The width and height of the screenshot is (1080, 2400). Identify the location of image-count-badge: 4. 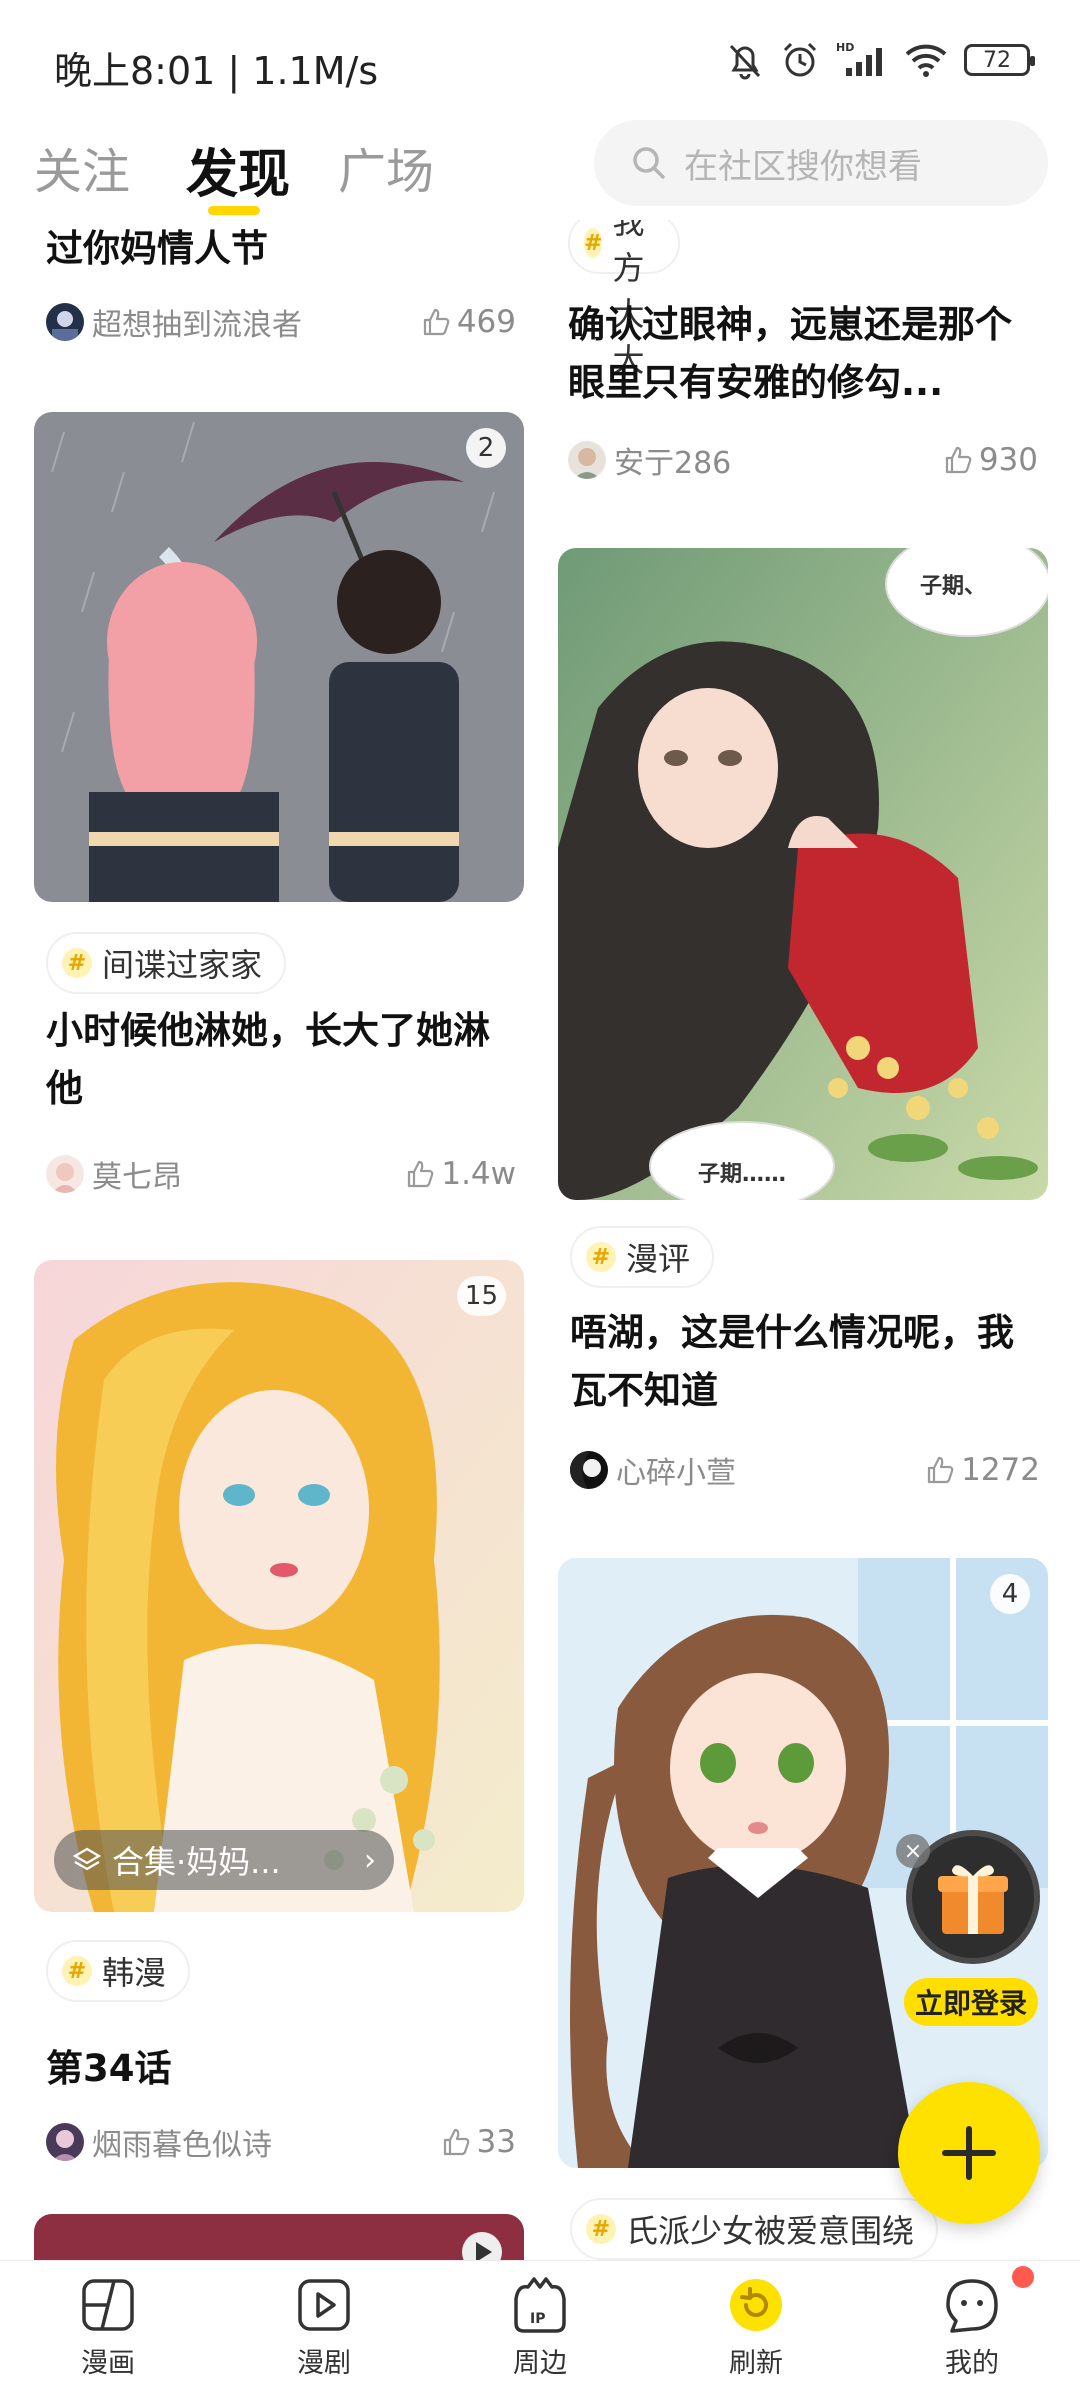
(1010, 1594).